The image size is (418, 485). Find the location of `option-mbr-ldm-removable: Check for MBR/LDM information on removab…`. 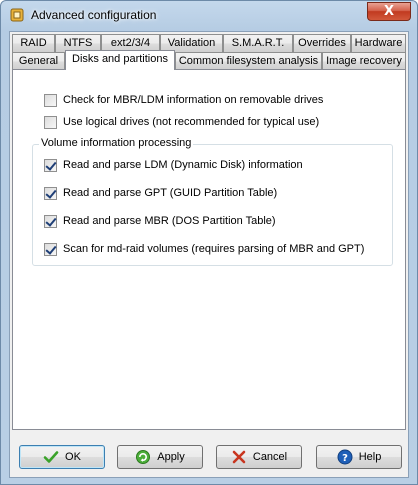

option-mbr-ldm-removable: Check for MBR/LDM information on removab… is located at coordinates (183, 100).